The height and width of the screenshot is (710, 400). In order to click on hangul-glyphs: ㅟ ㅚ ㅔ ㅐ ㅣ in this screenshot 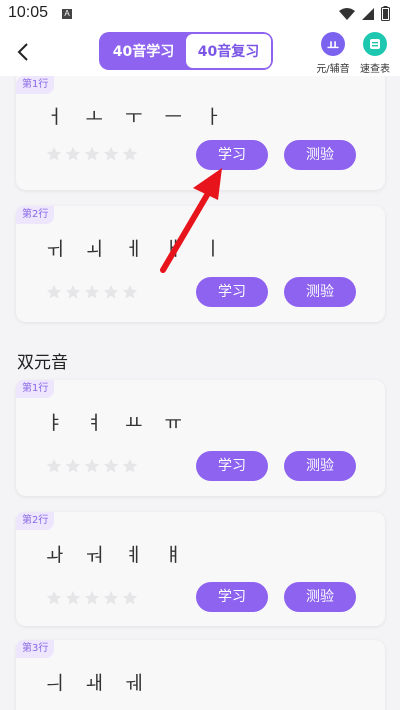, I will do `click(138, 249)`.